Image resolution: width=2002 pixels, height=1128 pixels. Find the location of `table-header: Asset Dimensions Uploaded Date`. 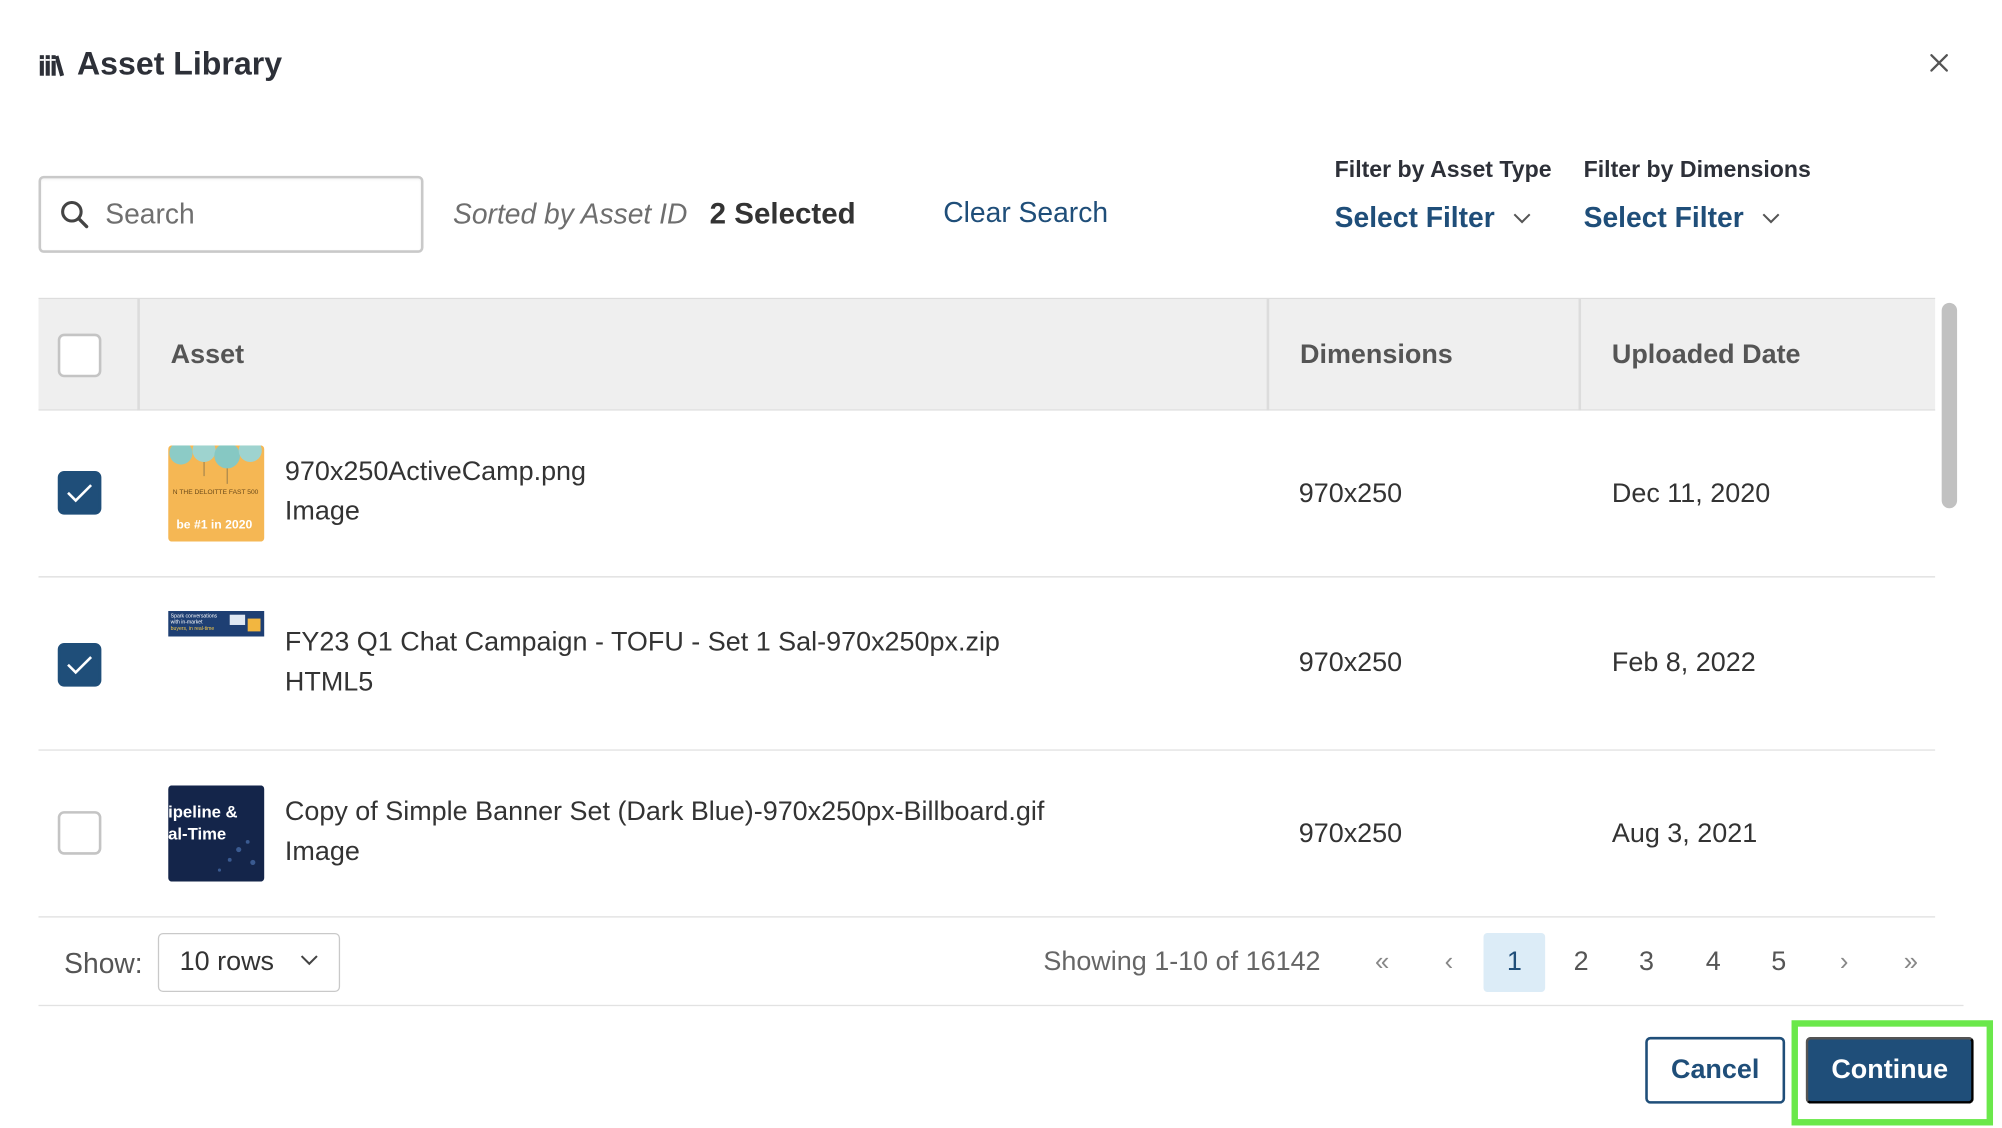

table-header: Asset Dimensions Uploaded Date is located at coordinates (987, 354).